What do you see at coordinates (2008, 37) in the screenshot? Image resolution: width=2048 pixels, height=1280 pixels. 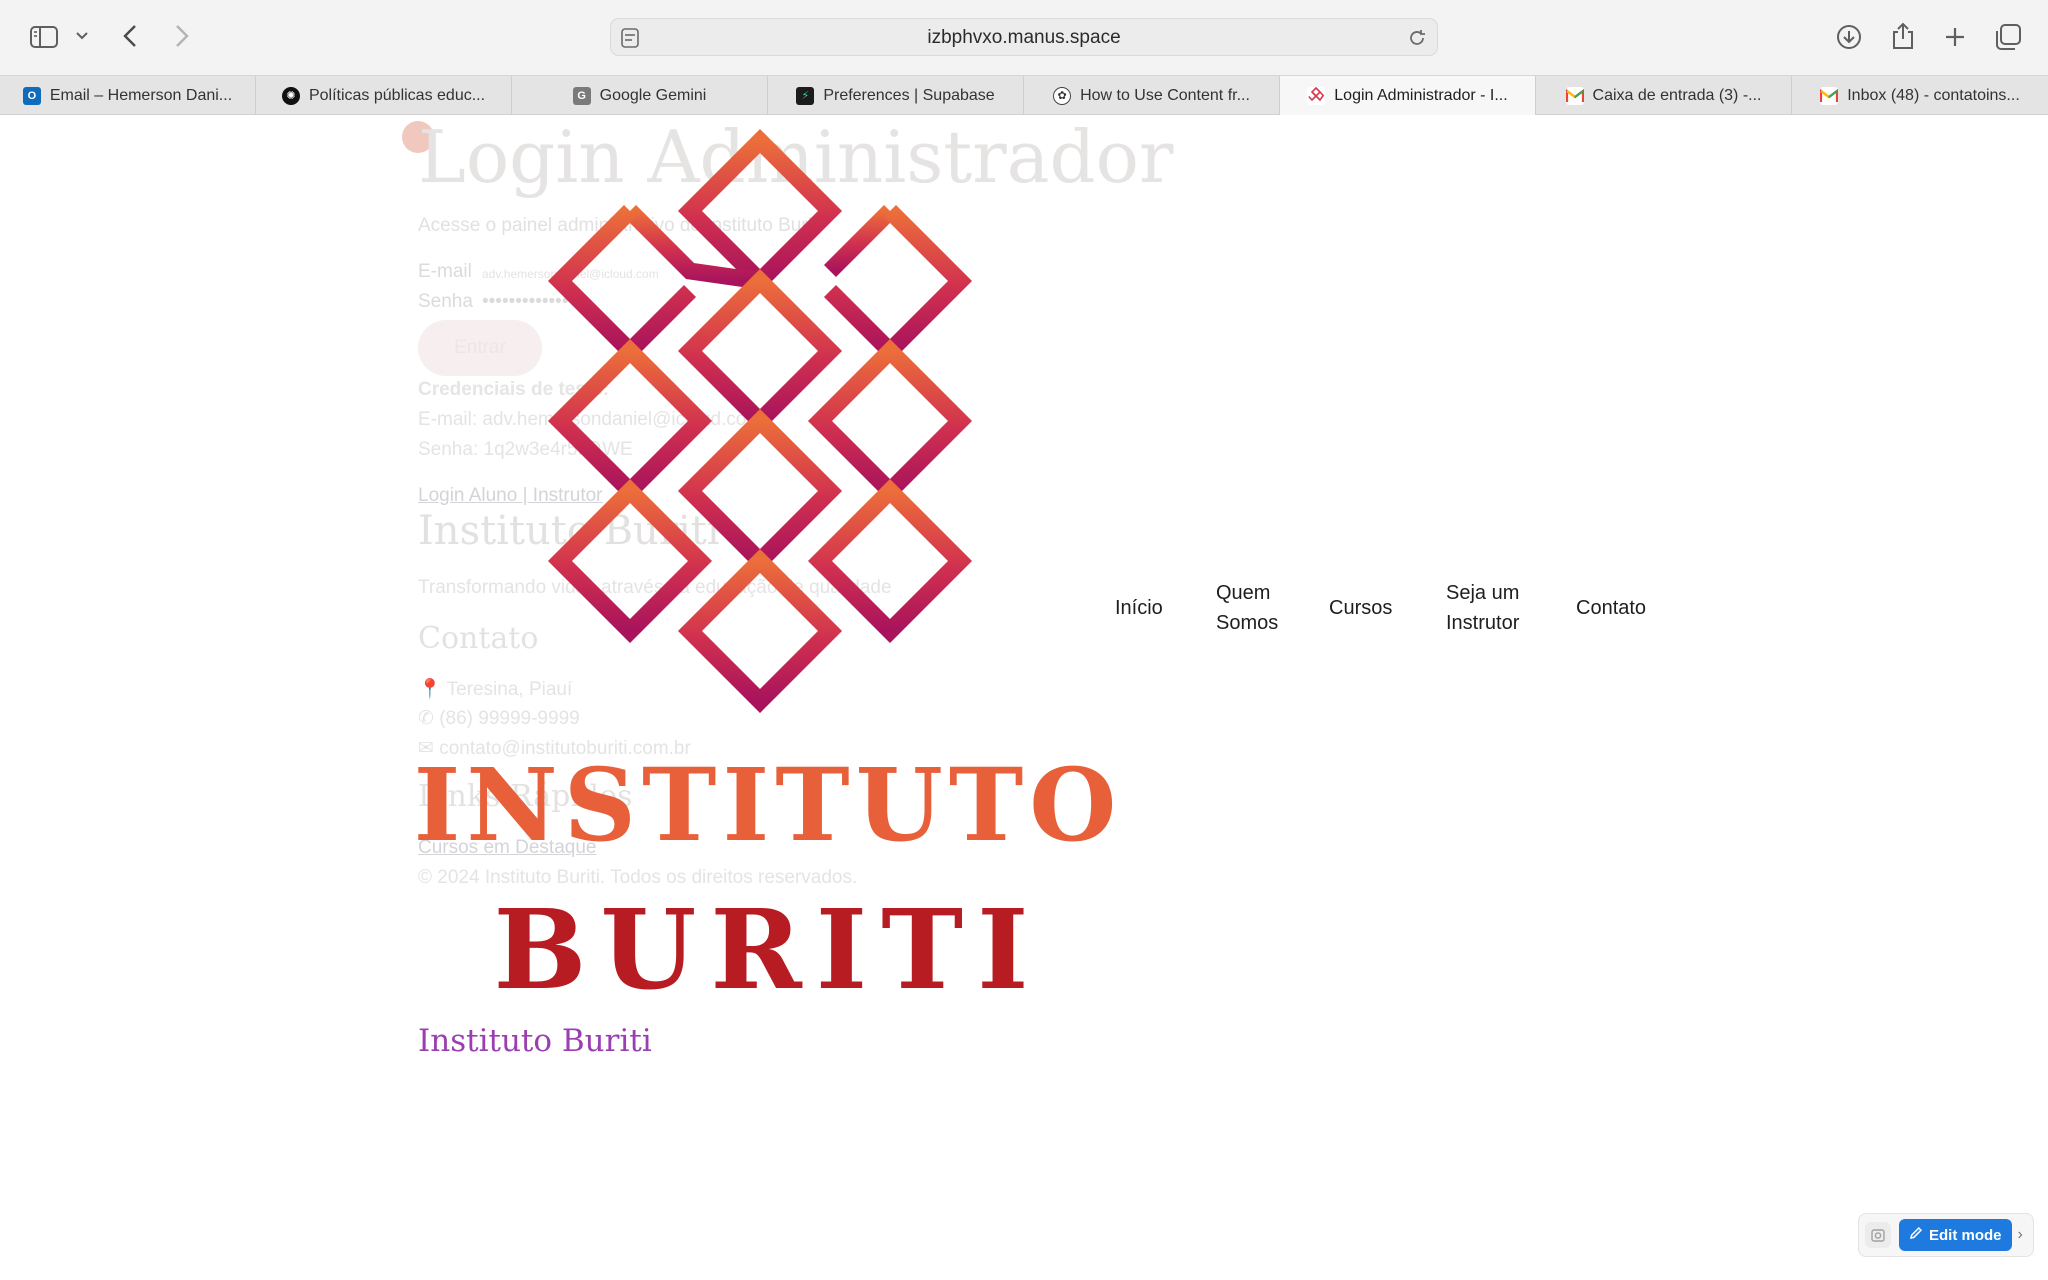 I see `tab-overview-icon` at bounding box center [2008, 37].